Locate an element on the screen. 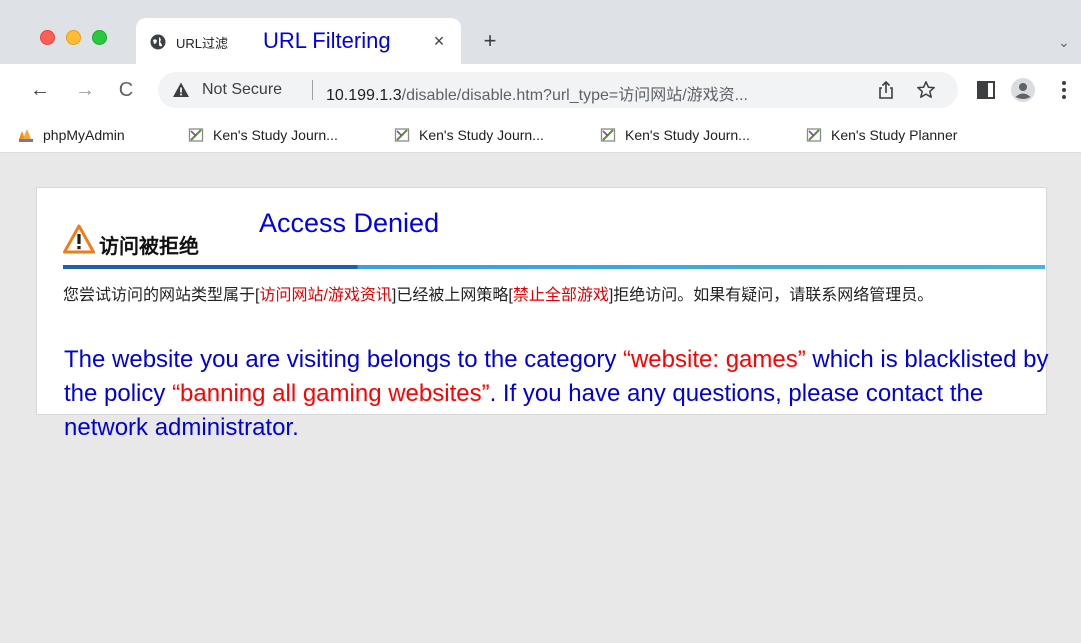  security-status-label: Not Secure is located at coordinates (242, 90).